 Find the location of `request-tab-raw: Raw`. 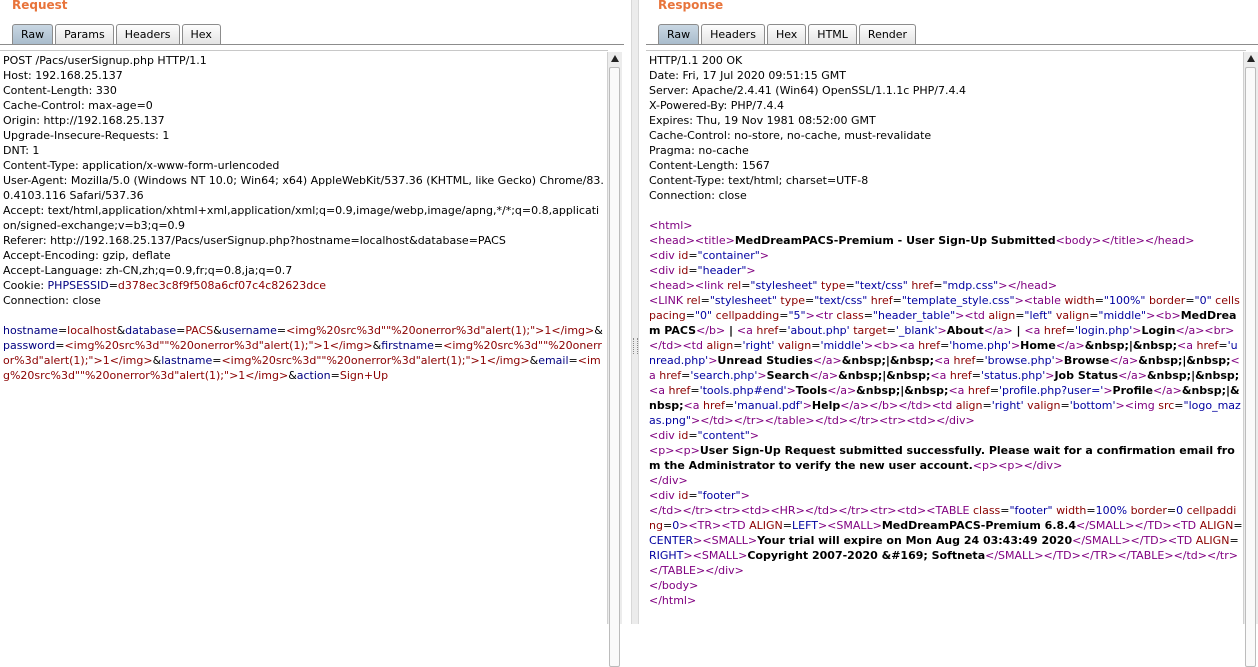

request-tab-raw: Raw is located at coordinates (33, 34).